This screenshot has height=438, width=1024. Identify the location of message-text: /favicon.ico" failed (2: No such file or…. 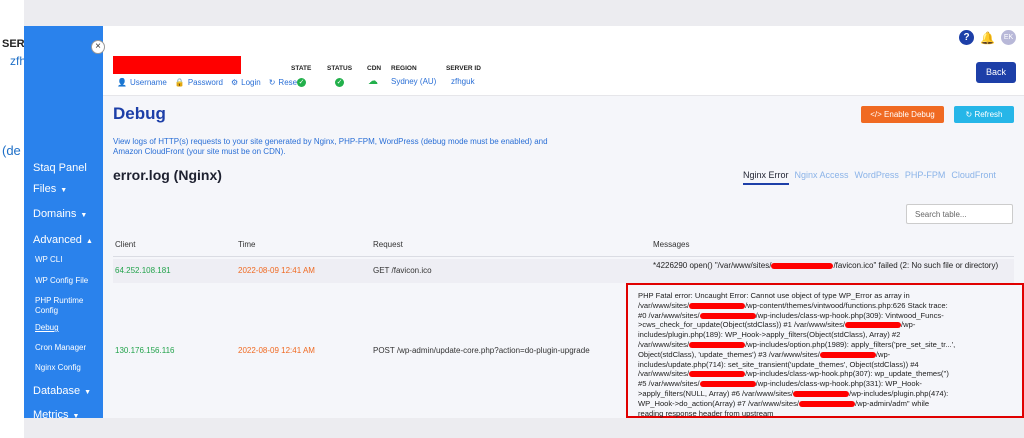
(916, 265).